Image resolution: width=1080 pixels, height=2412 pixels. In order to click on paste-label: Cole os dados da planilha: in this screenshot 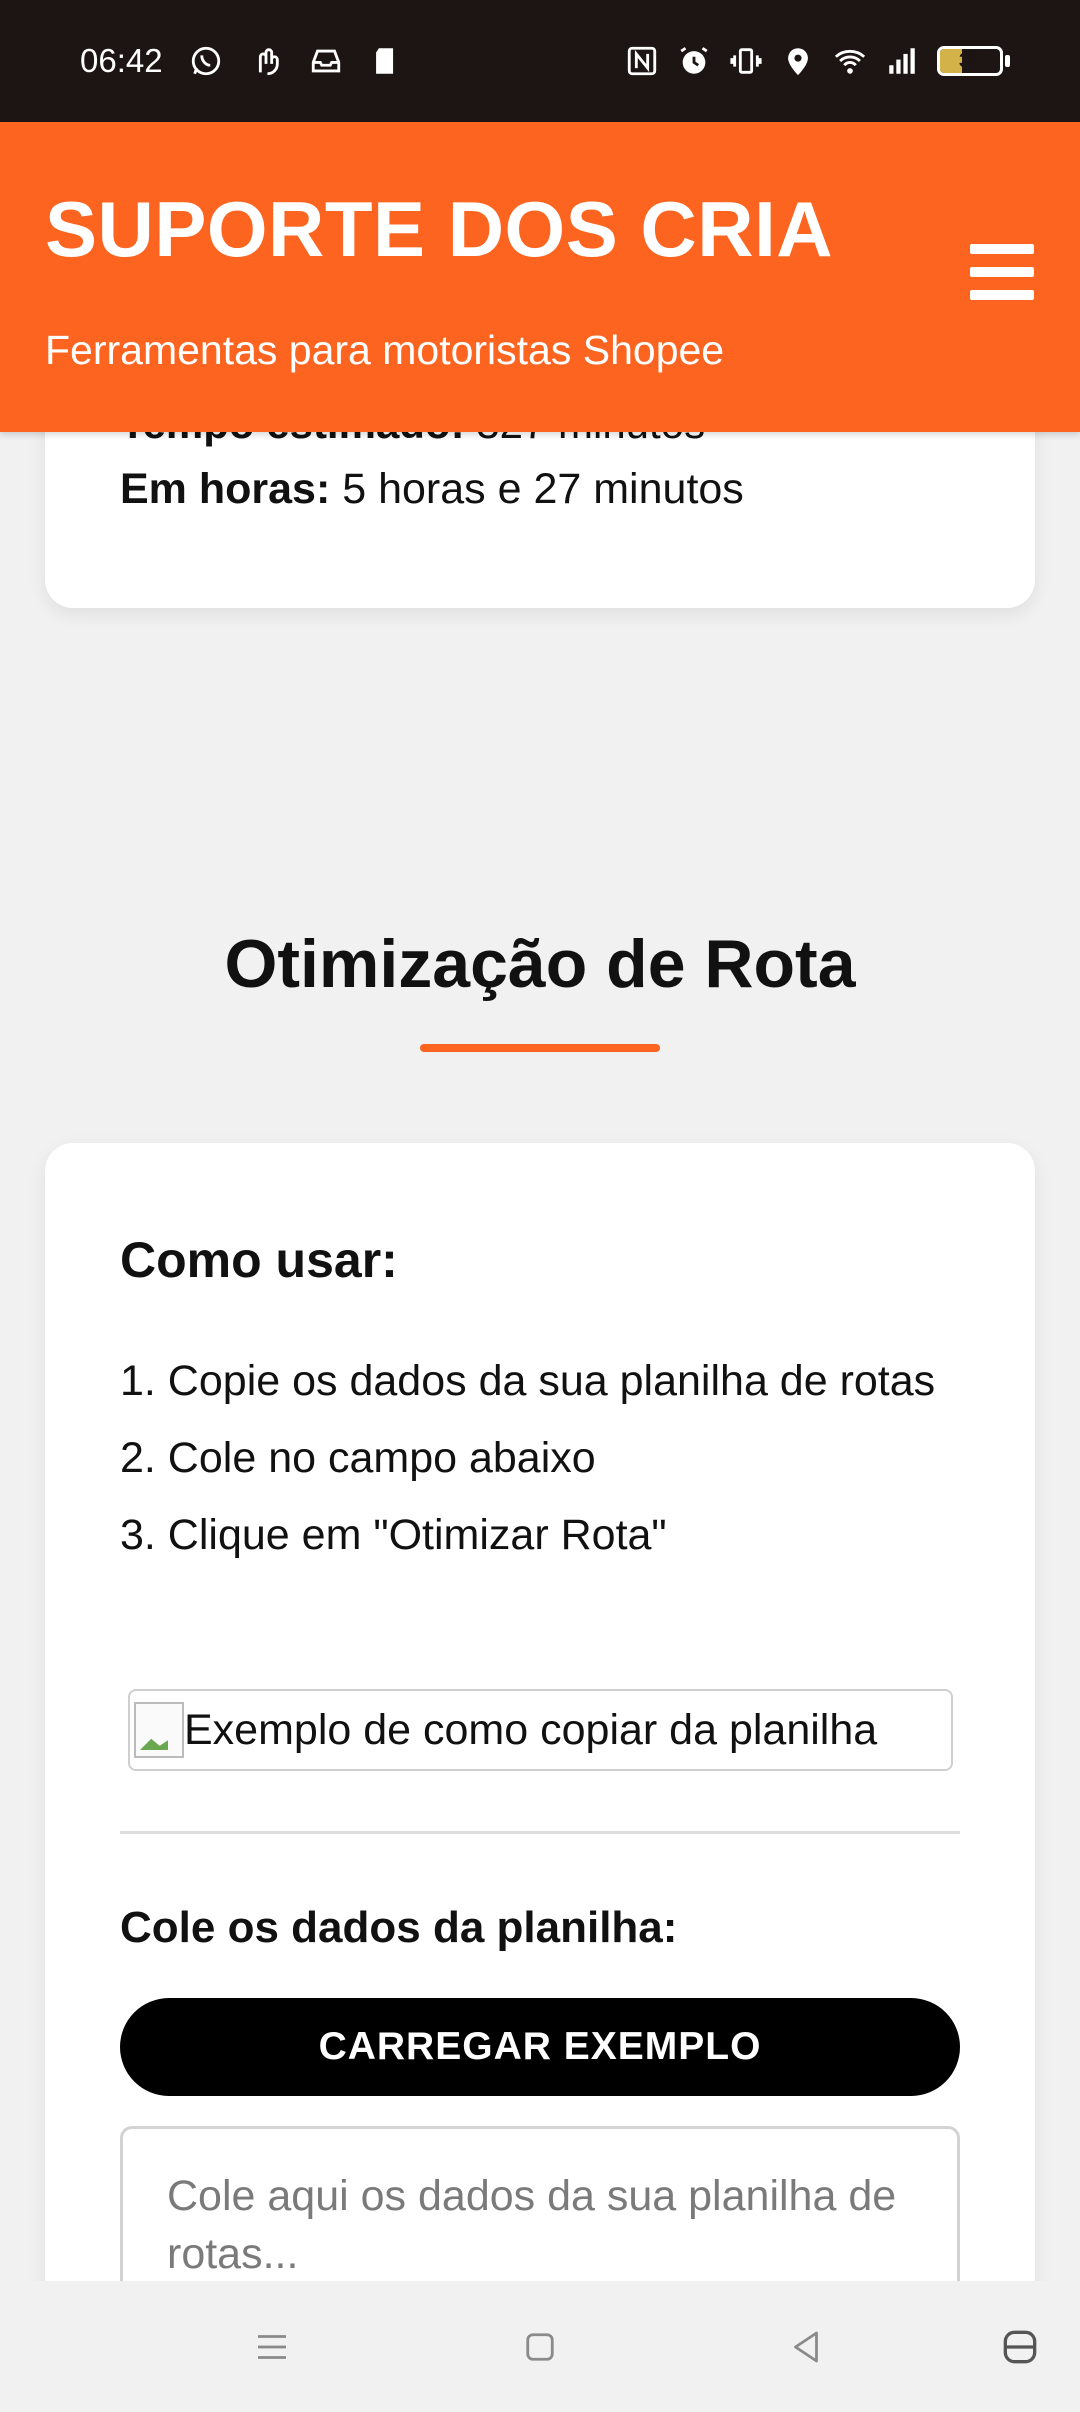, I will do `click(399, 1927)`.